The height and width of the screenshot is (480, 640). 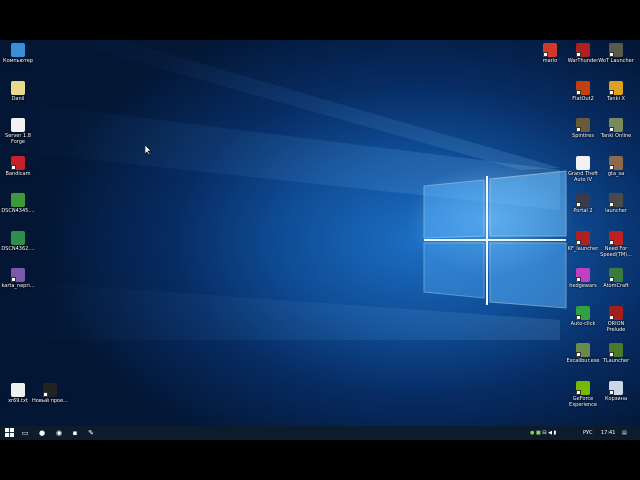 What do you see at coordinates (616, 275) in the screenshot?
I see `atomcraft-icon` at bounding box center [616, 275].